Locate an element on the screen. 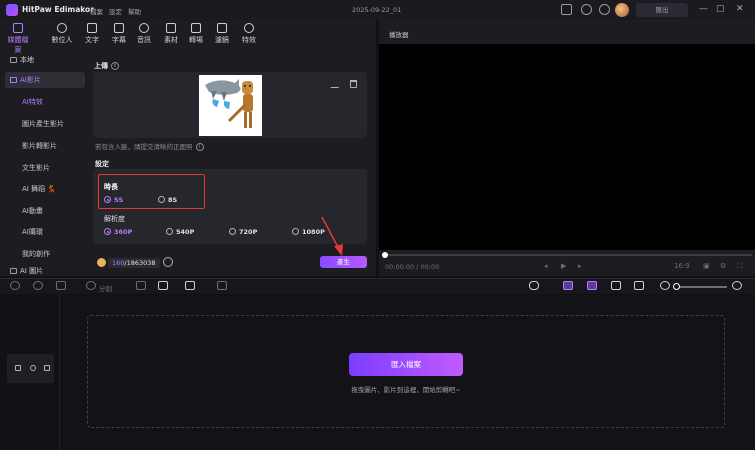 The width and height of the screenshot is (755, 450). duration-5s-radio is located at coordinates (107, 199).